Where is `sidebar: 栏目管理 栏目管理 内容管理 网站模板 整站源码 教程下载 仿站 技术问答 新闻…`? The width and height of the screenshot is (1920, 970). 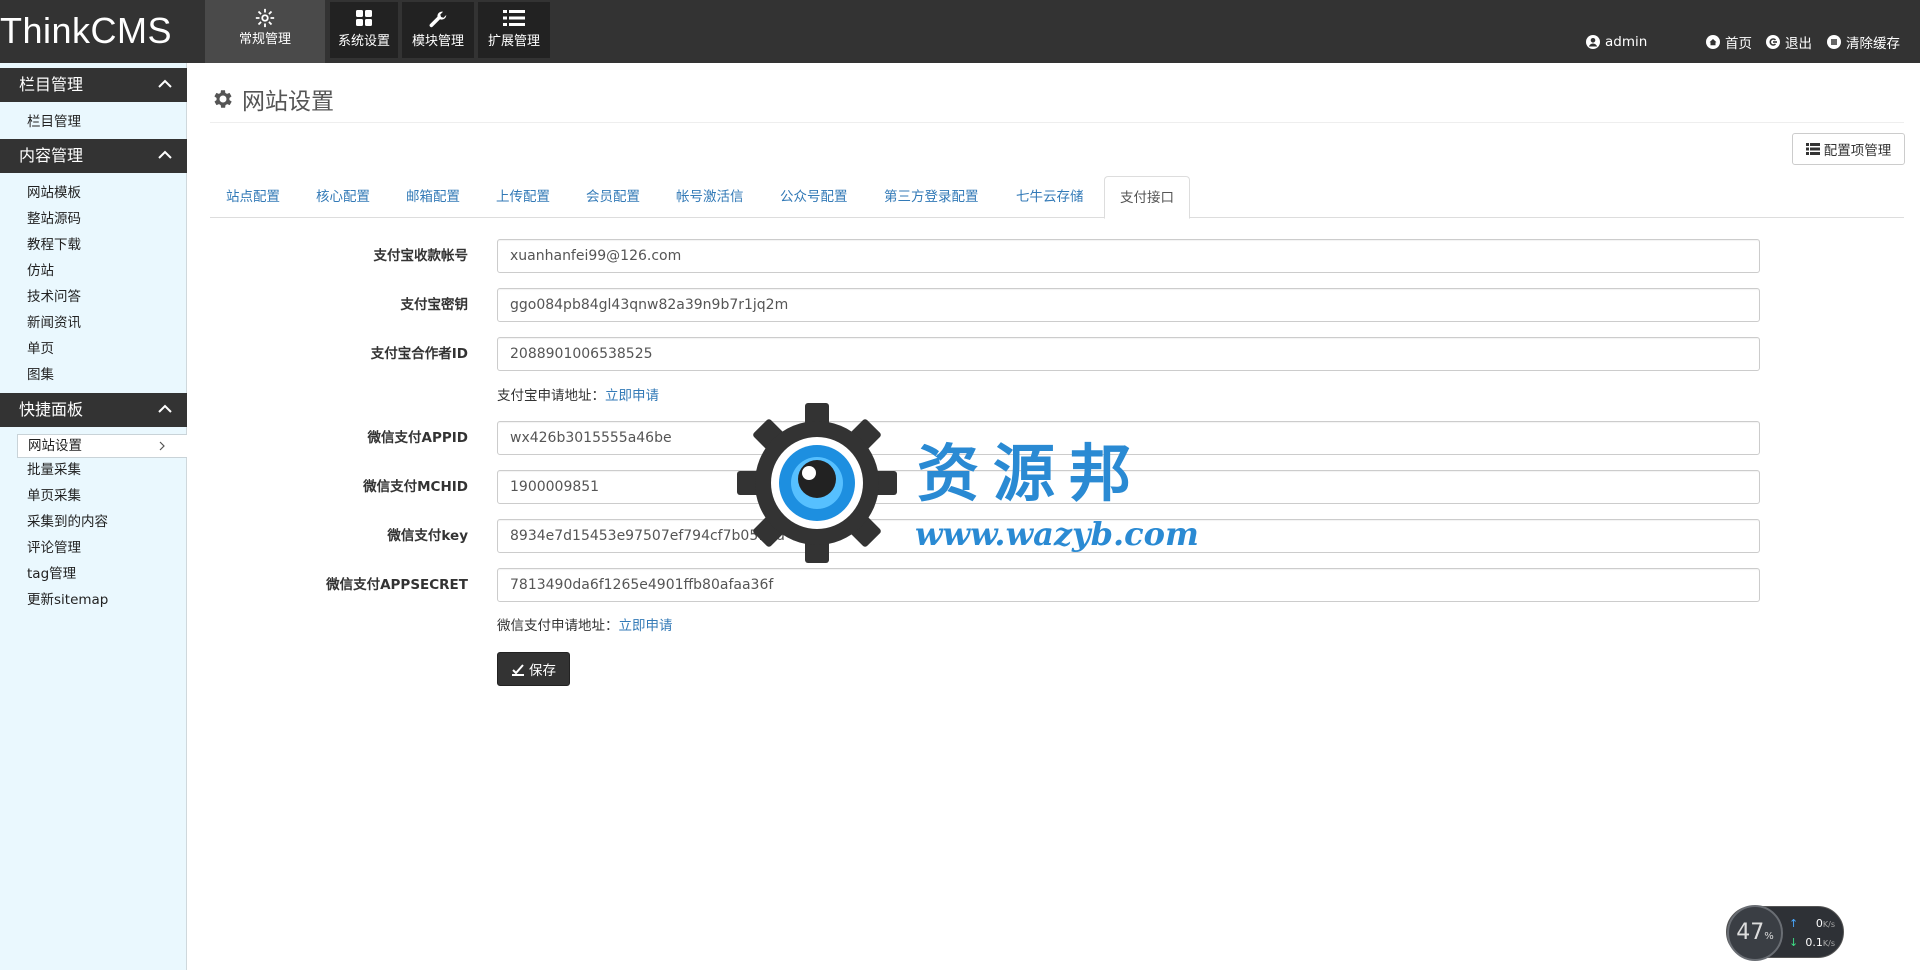 sidebar: 栏目管理 栏目管理 内容管理 网站模板 整站源码 教程下载 仿站 技术问答 新闻… is located at coordinates (93, 516).